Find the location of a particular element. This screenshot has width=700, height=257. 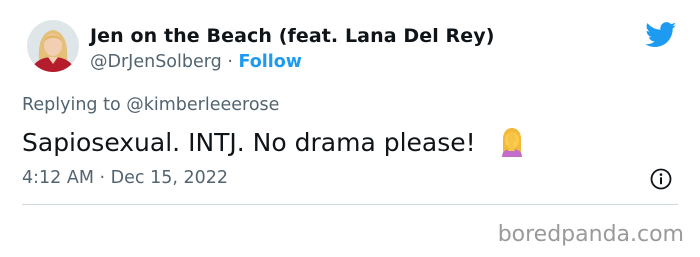

replying-to-line: Replying to @kimberleeerose is located at coordinates (150, 105).